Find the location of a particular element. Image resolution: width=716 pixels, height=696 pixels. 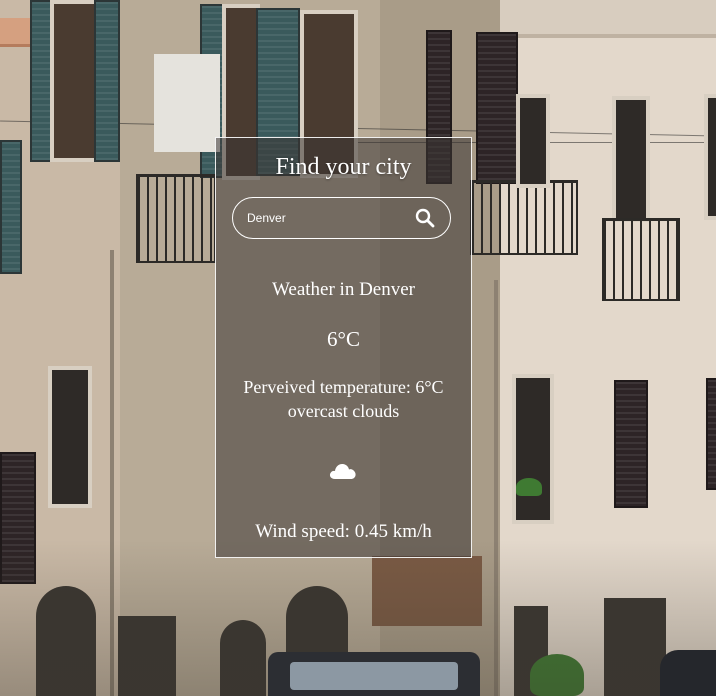

weather-location-title: Weather in Denver is located at coordinates (343, 289).